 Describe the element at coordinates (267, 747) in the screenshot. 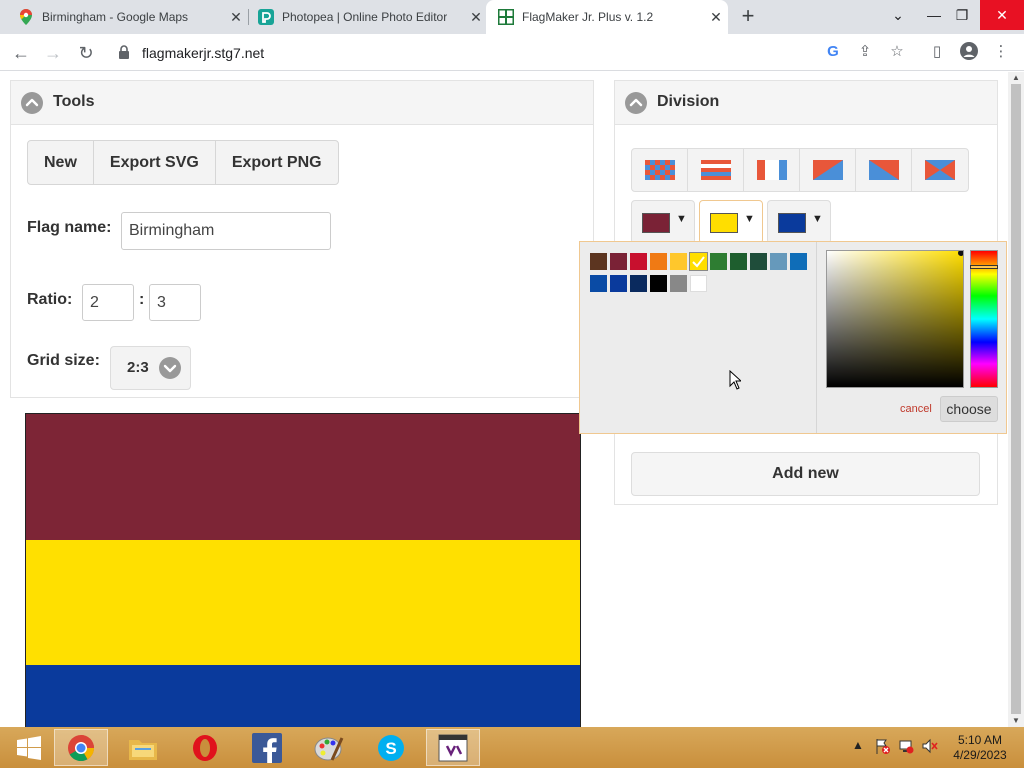

I see `facebook-icon` at that location.